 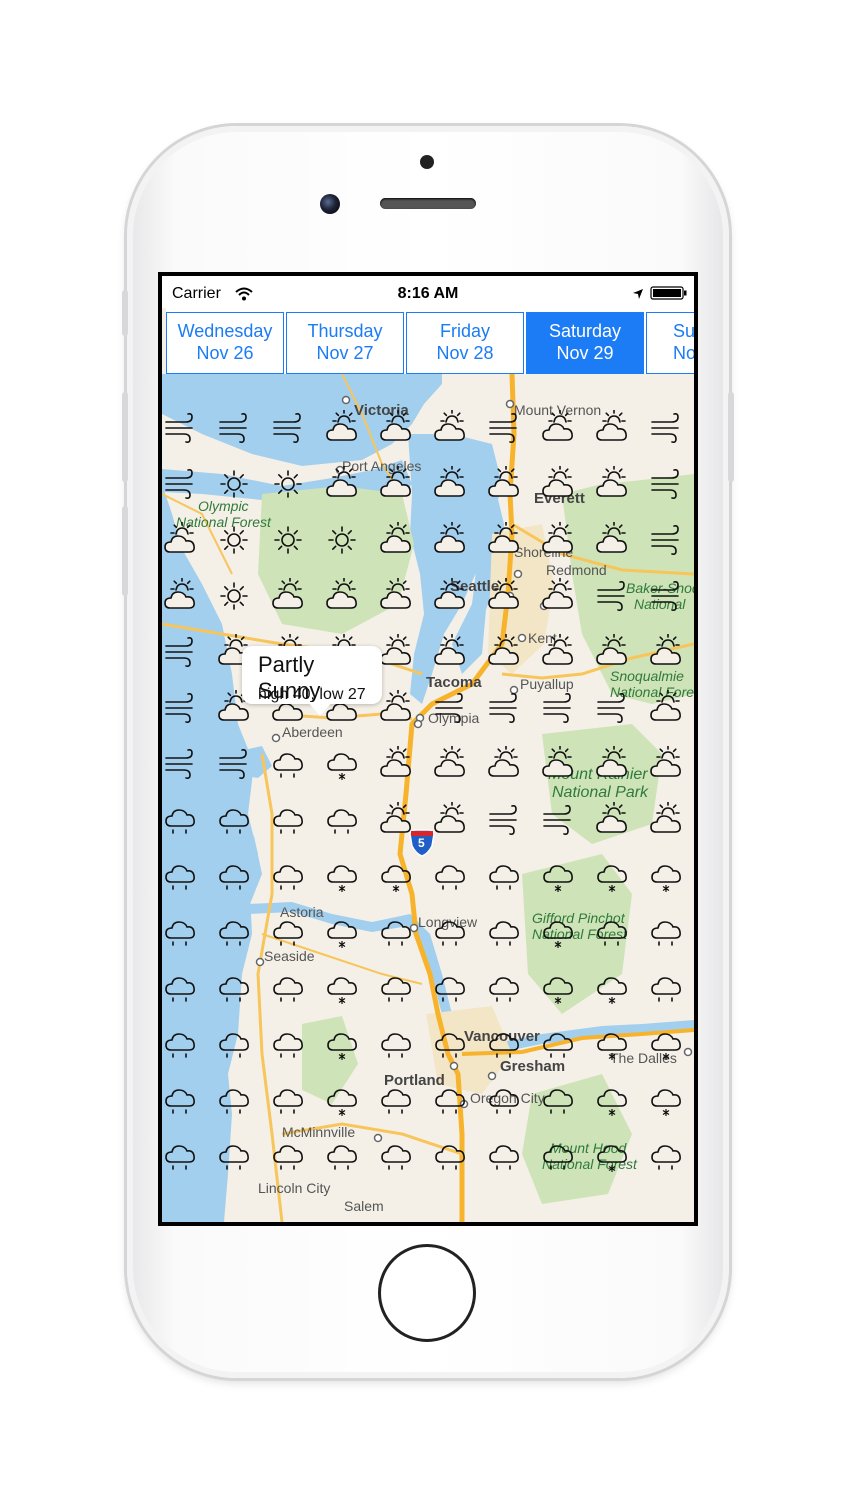 What do you see at coordinates (225, 343) in the screenshot?
I see `tab-wednesday: Wednesday Nov 26` at bounding box center [225, 343].